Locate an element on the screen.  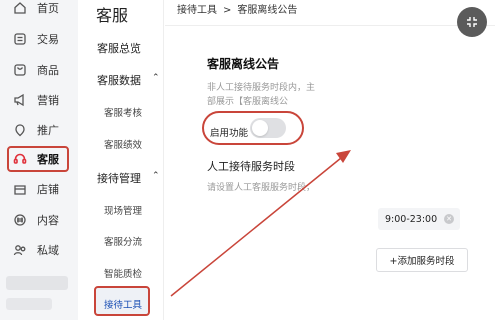
close-overlay-button is located at coordinates (472, 22).